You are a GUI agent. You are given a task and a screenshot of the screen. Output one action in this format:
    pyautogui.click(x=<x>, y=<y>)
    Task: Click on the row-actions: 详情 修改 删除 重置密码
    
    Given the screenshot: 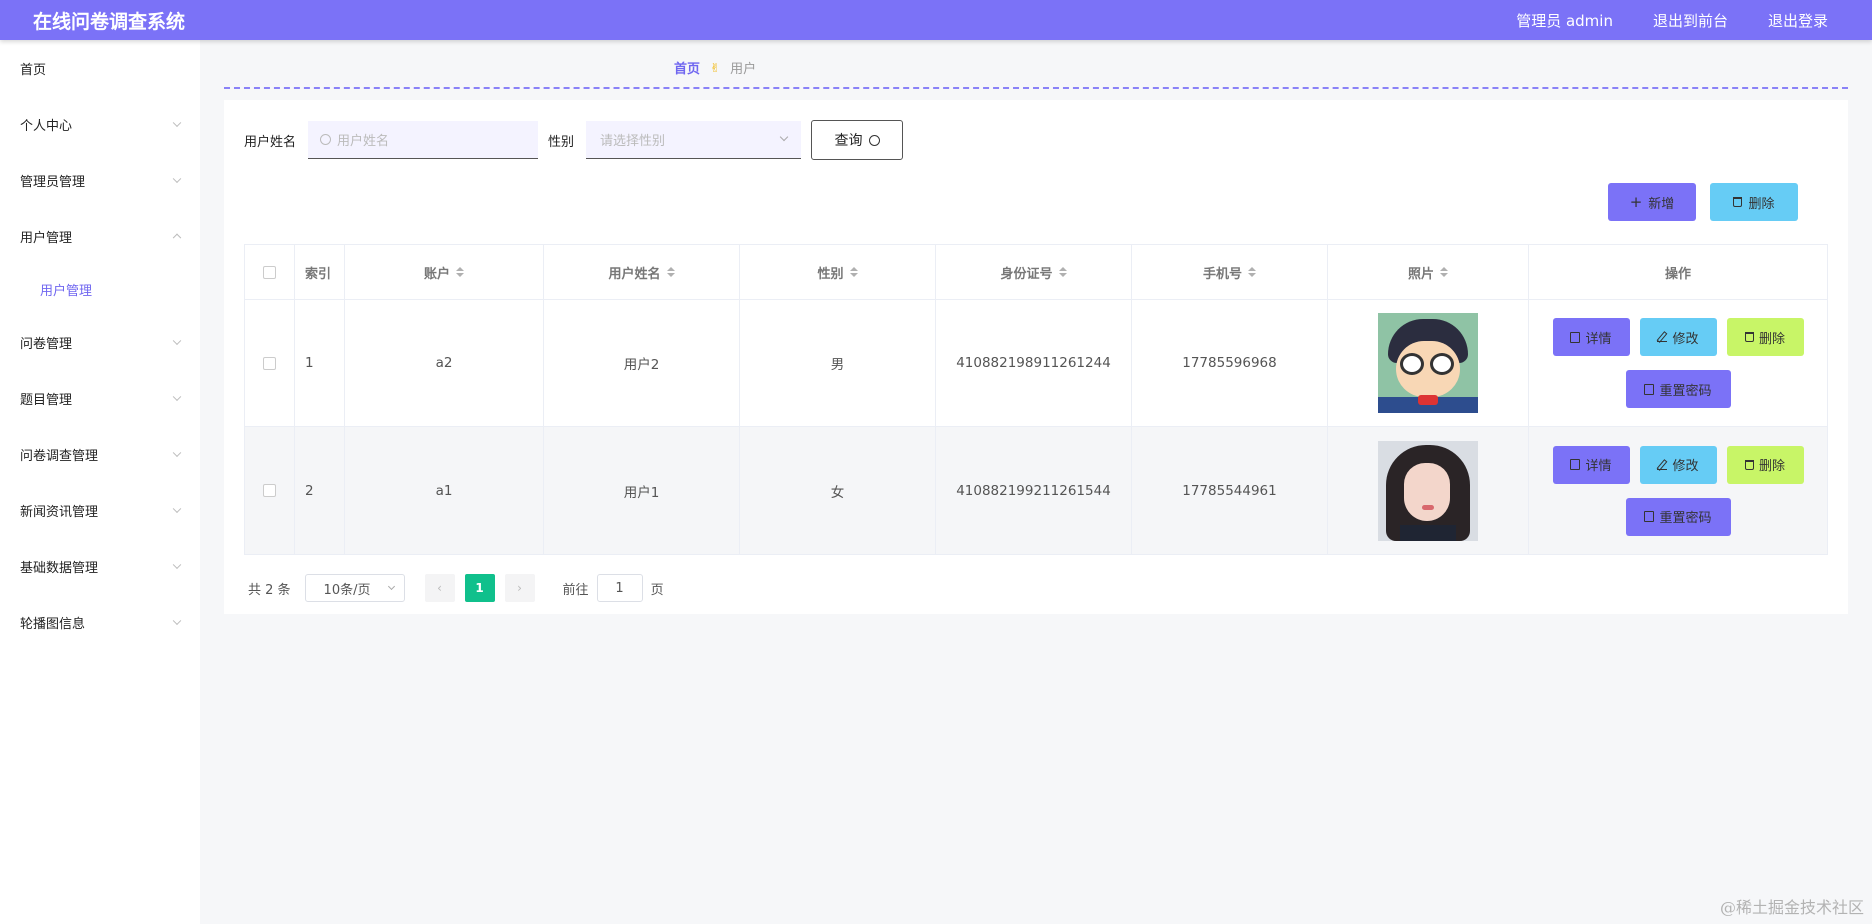 What is the action you would take?
    pyautogui.click(x=1678, y=363)
    